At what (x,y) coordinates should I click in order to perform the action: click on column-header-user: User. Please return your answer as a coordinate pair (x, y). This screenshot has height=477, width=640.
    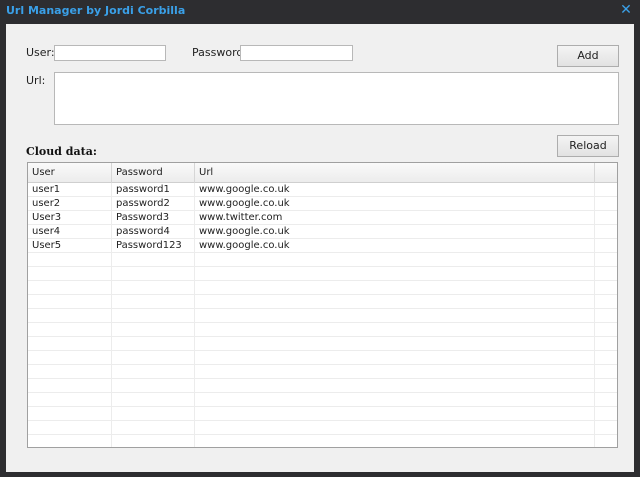
    Looking at the image, I should click on (70, 173).